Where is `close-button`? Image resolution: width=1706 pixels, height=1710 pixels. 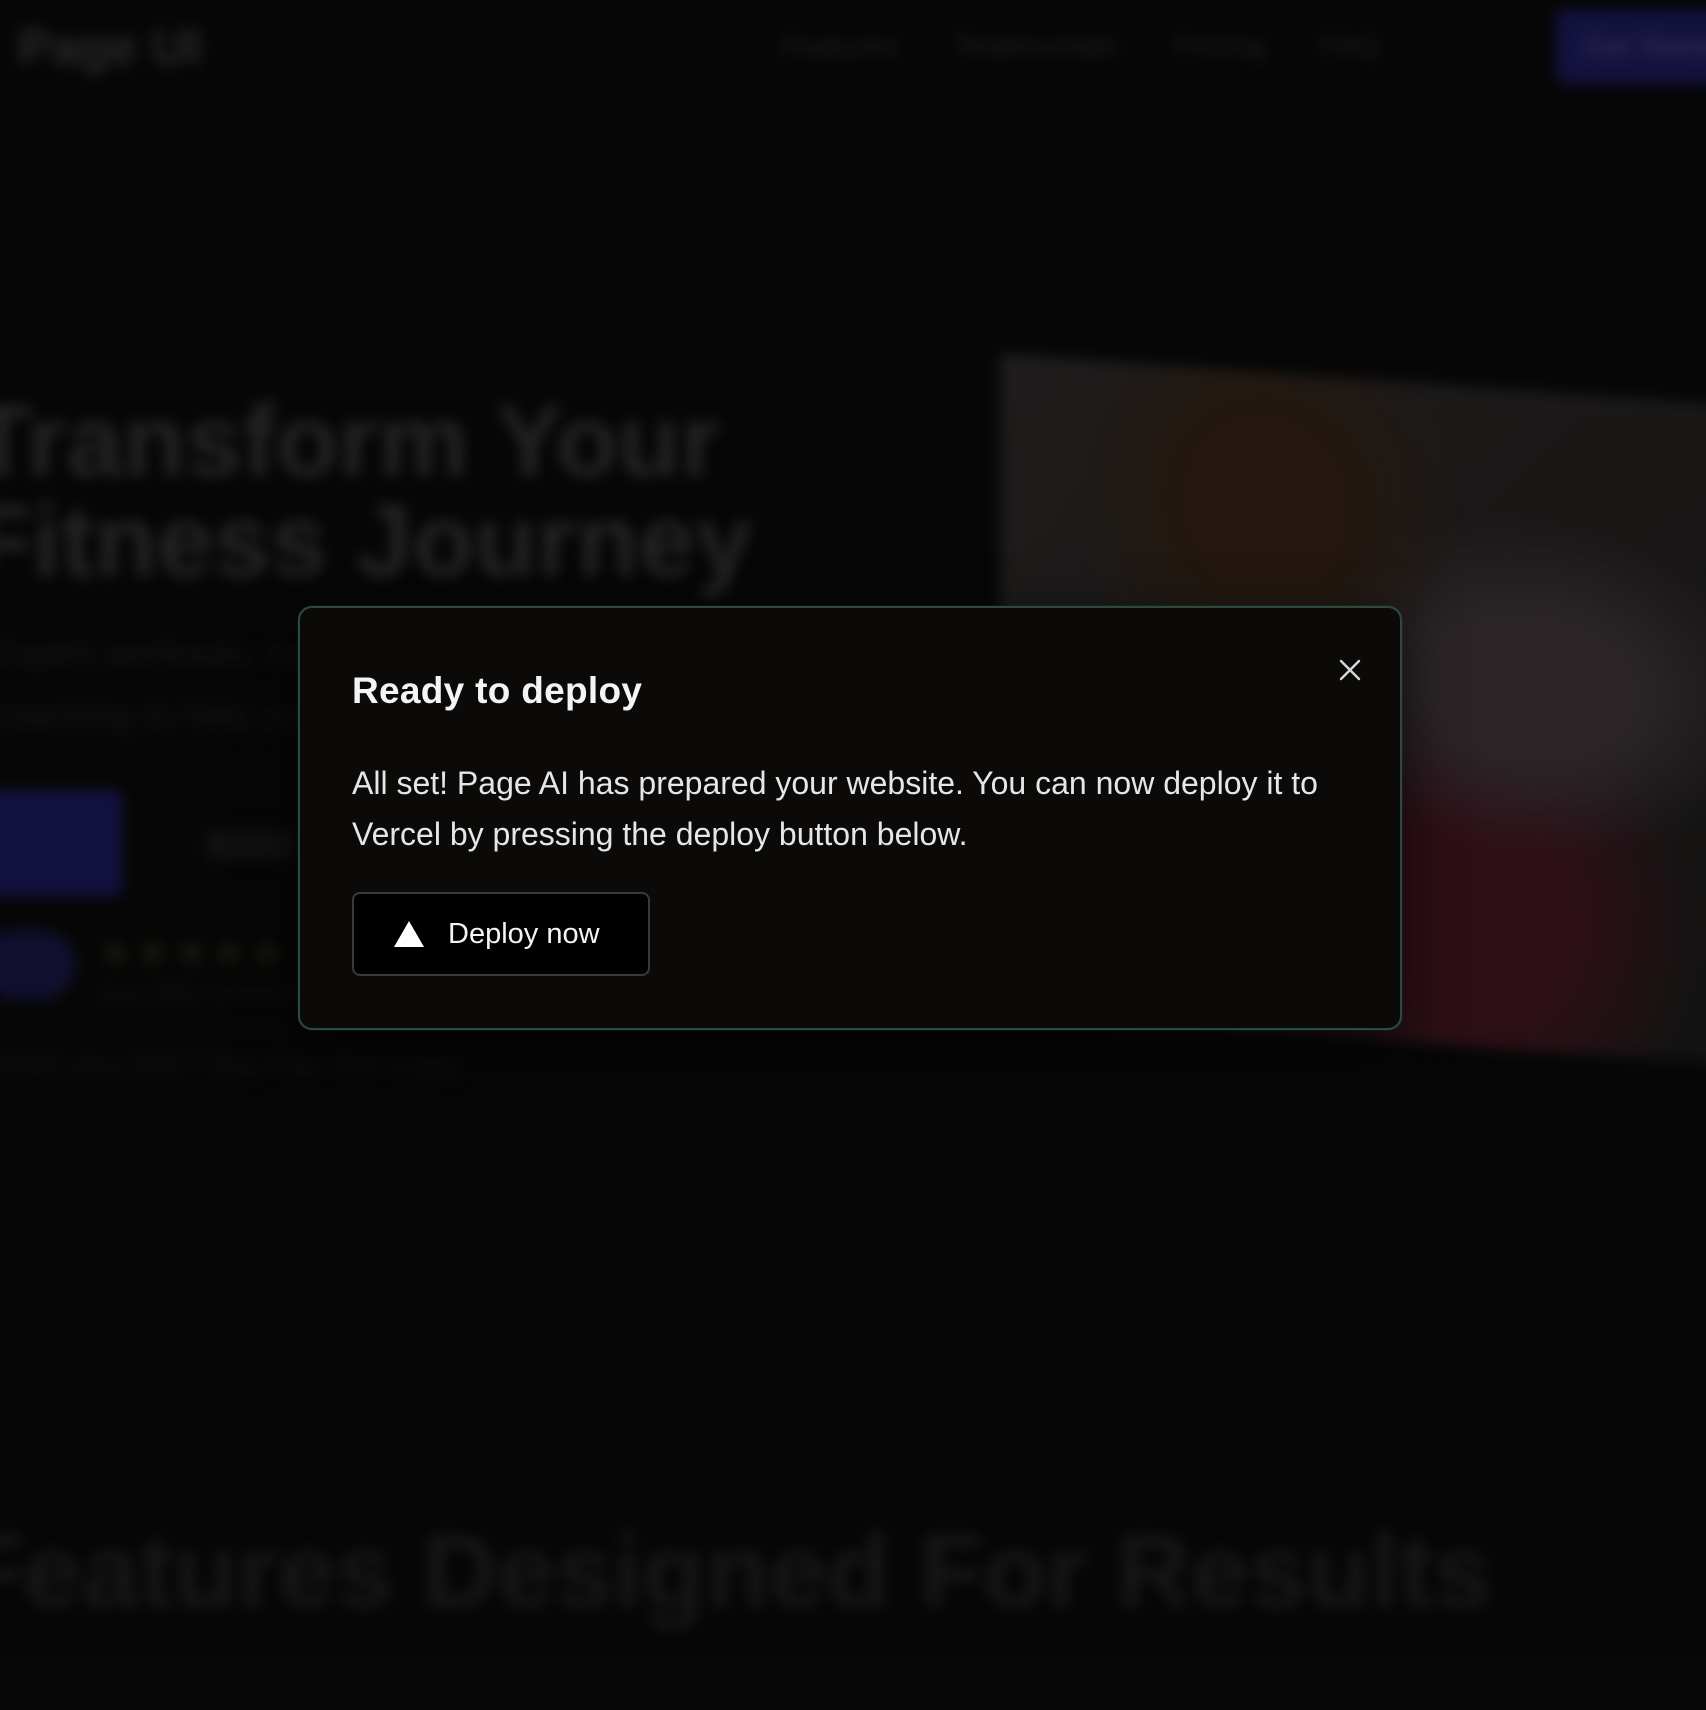 close-button is located at coordinates (1350, 670).